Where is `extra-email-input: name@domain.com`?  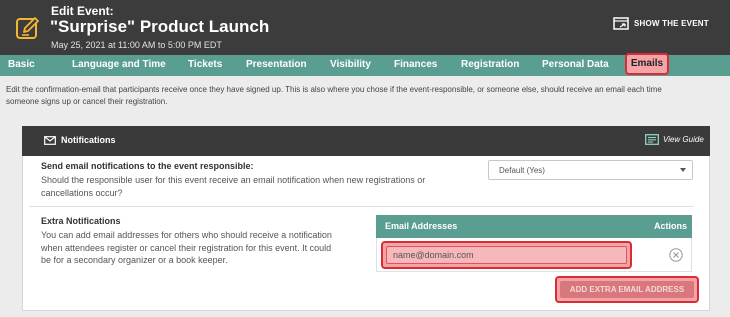
extra-email-input: name@domain.com is located at coordinates (506, 255).